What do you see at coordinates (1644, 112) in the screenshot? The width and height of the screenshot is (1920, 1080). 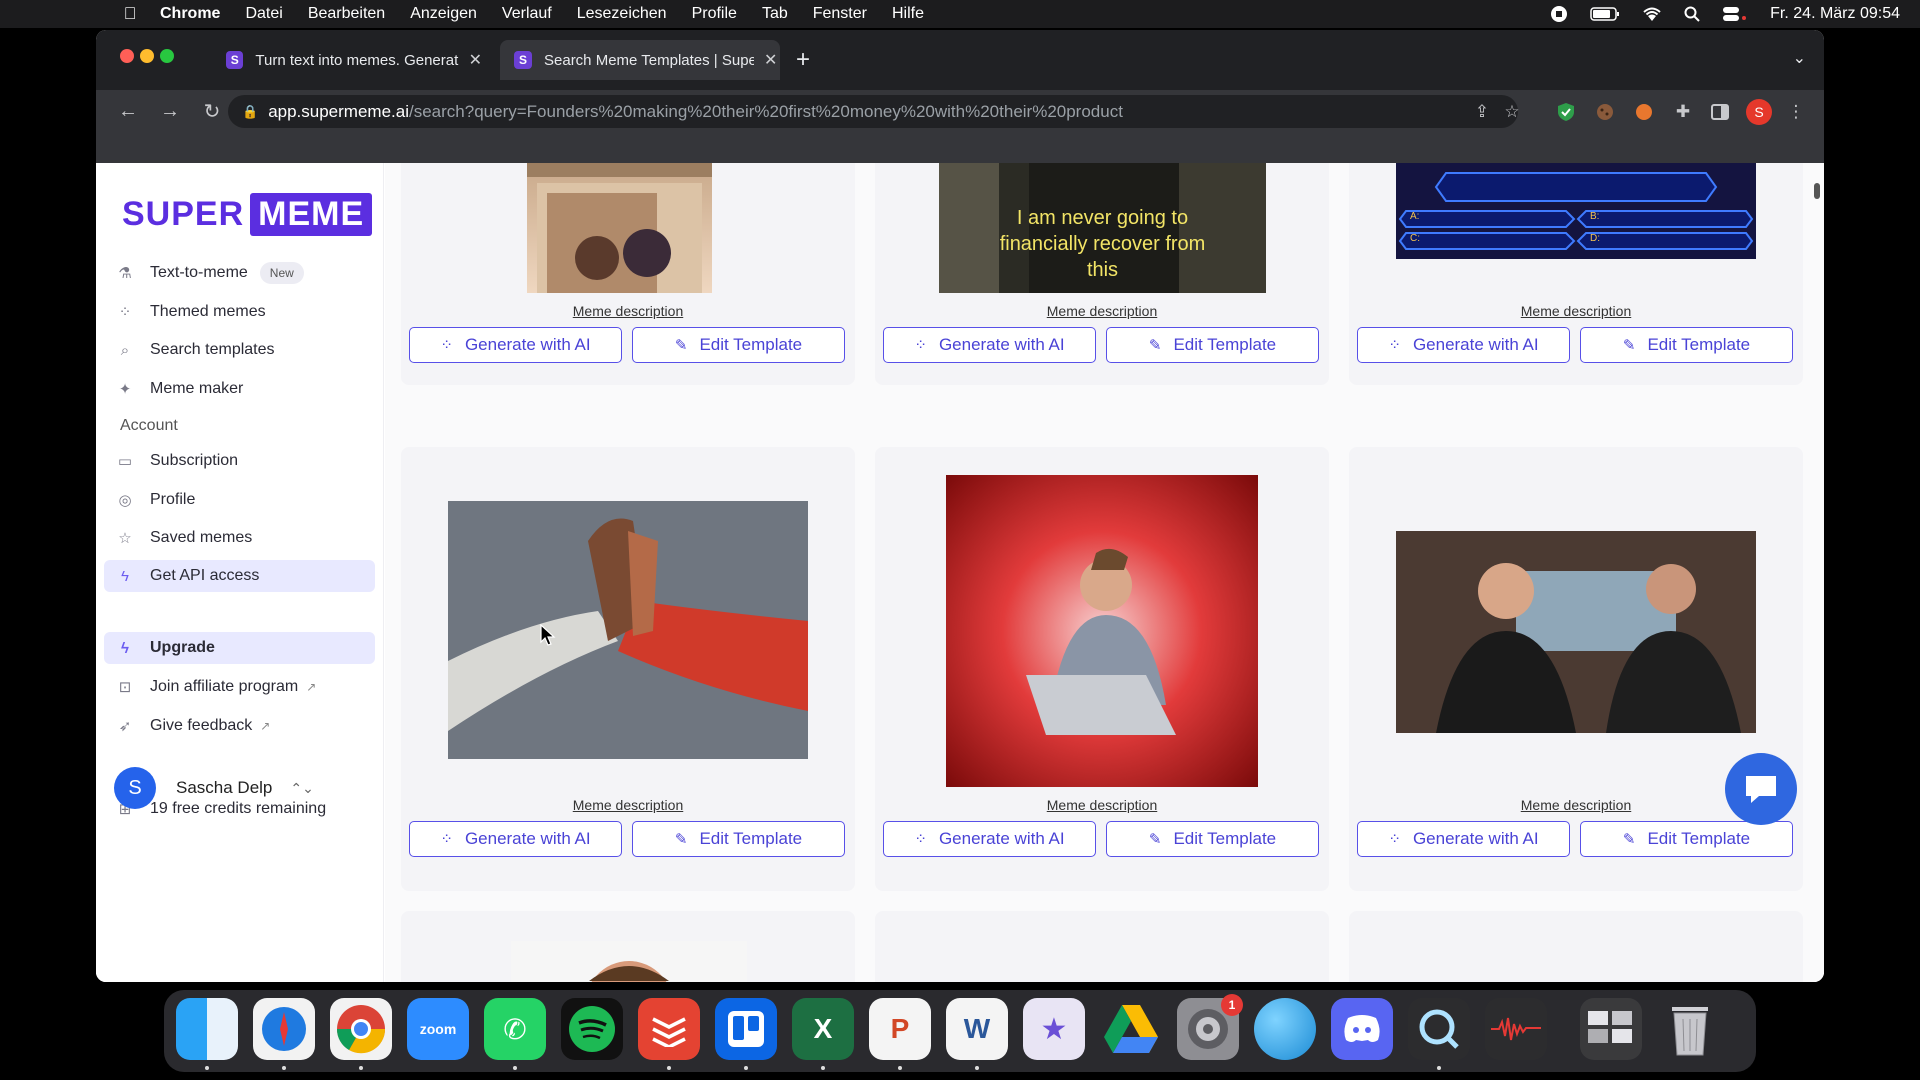 I see `orange-extension-icon` at bounding box center [1644, 112].